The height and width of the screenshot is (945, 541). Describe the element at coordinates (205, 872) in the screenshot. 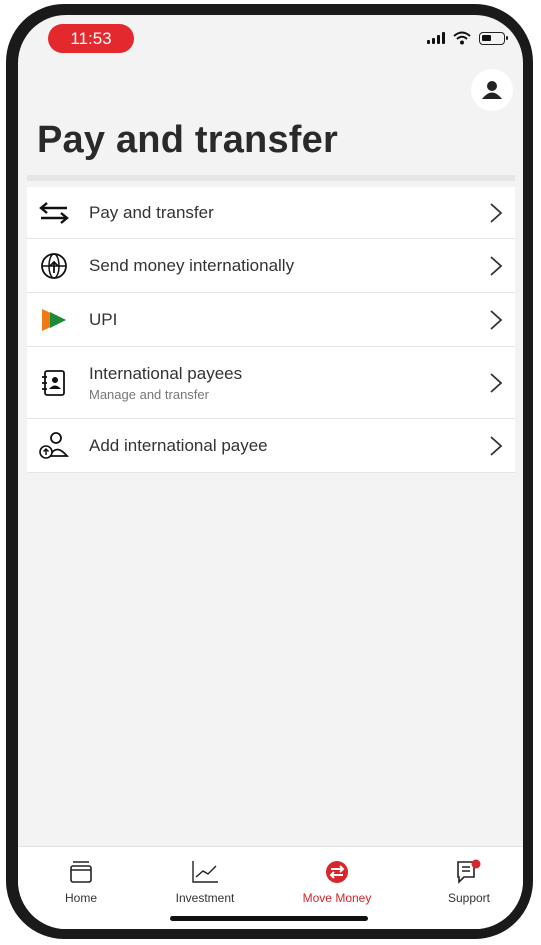

I see `chart-line-icon` at that location.